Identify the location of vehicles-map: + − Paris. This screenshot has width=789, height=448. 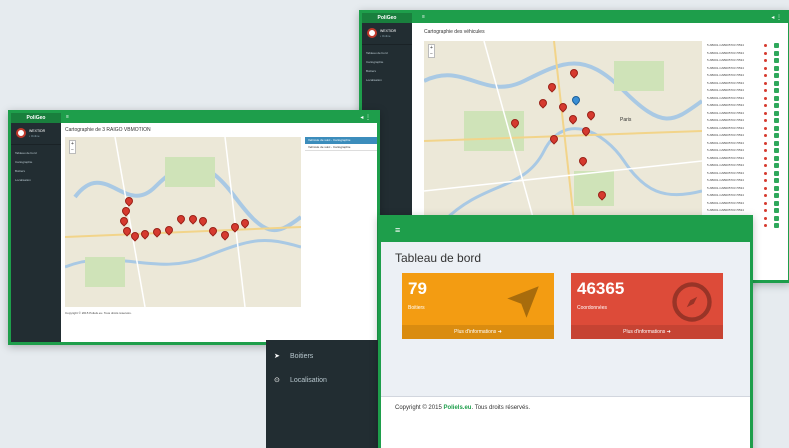
(563, 131).